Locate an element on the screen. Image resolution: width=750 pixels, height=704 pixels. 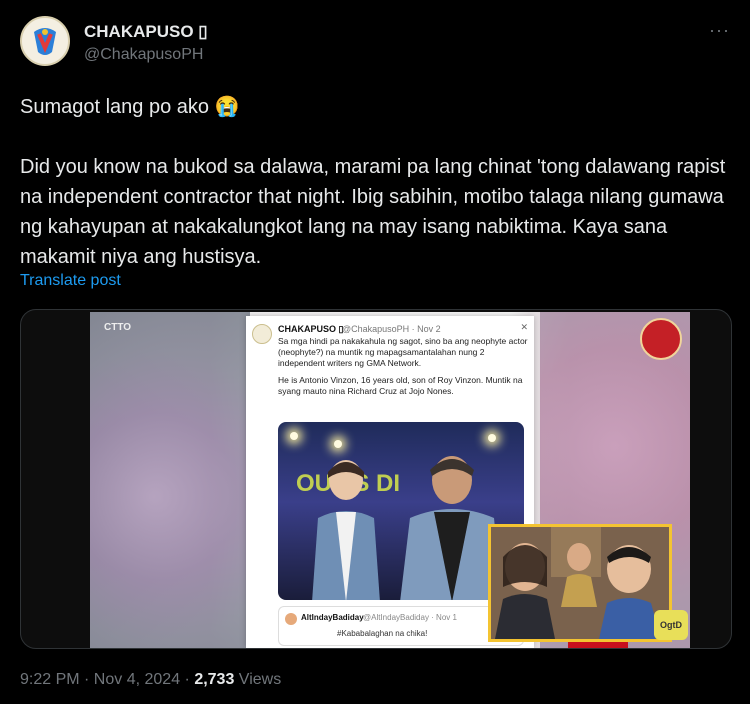
card-avatar is located at coordinates (262, 334).